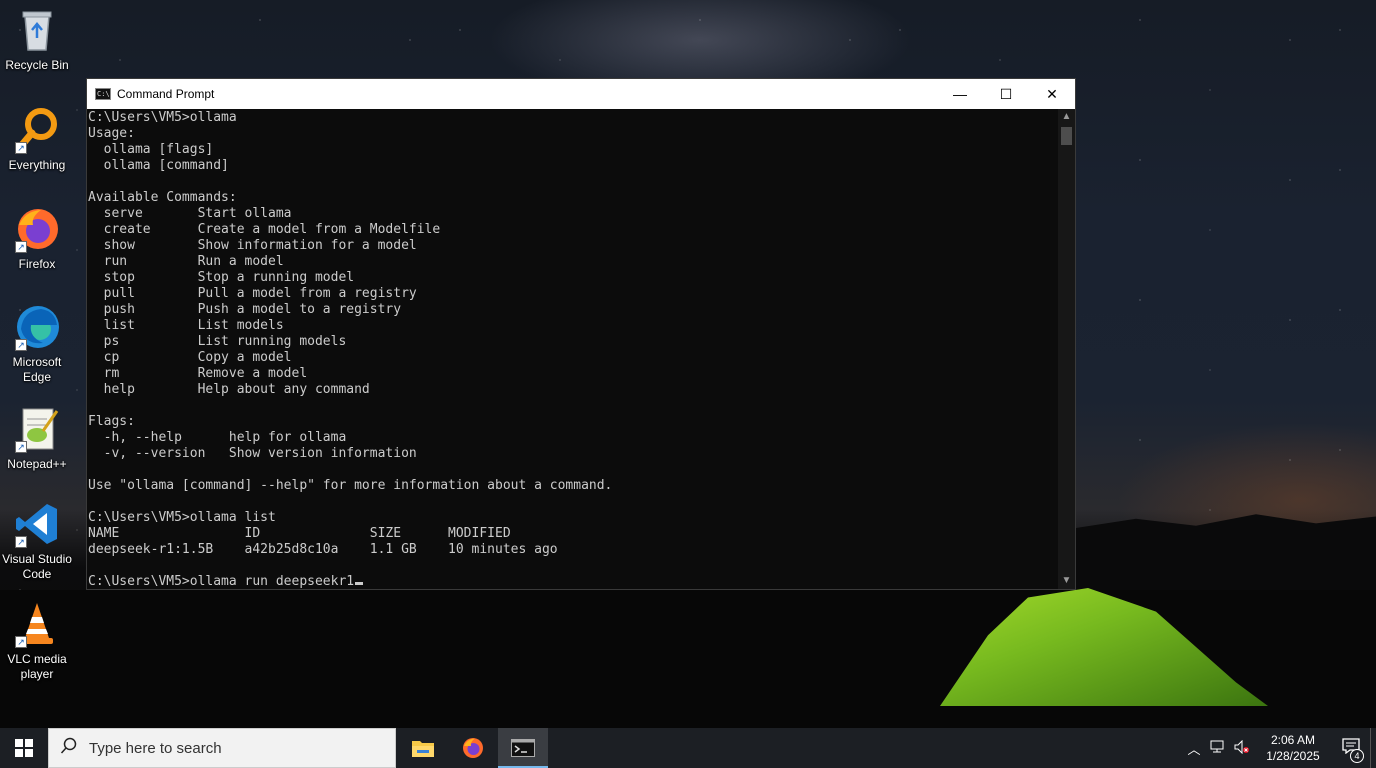  I want to click on vertical-scrollbar: ▲ ▼, so click(1066, 349).